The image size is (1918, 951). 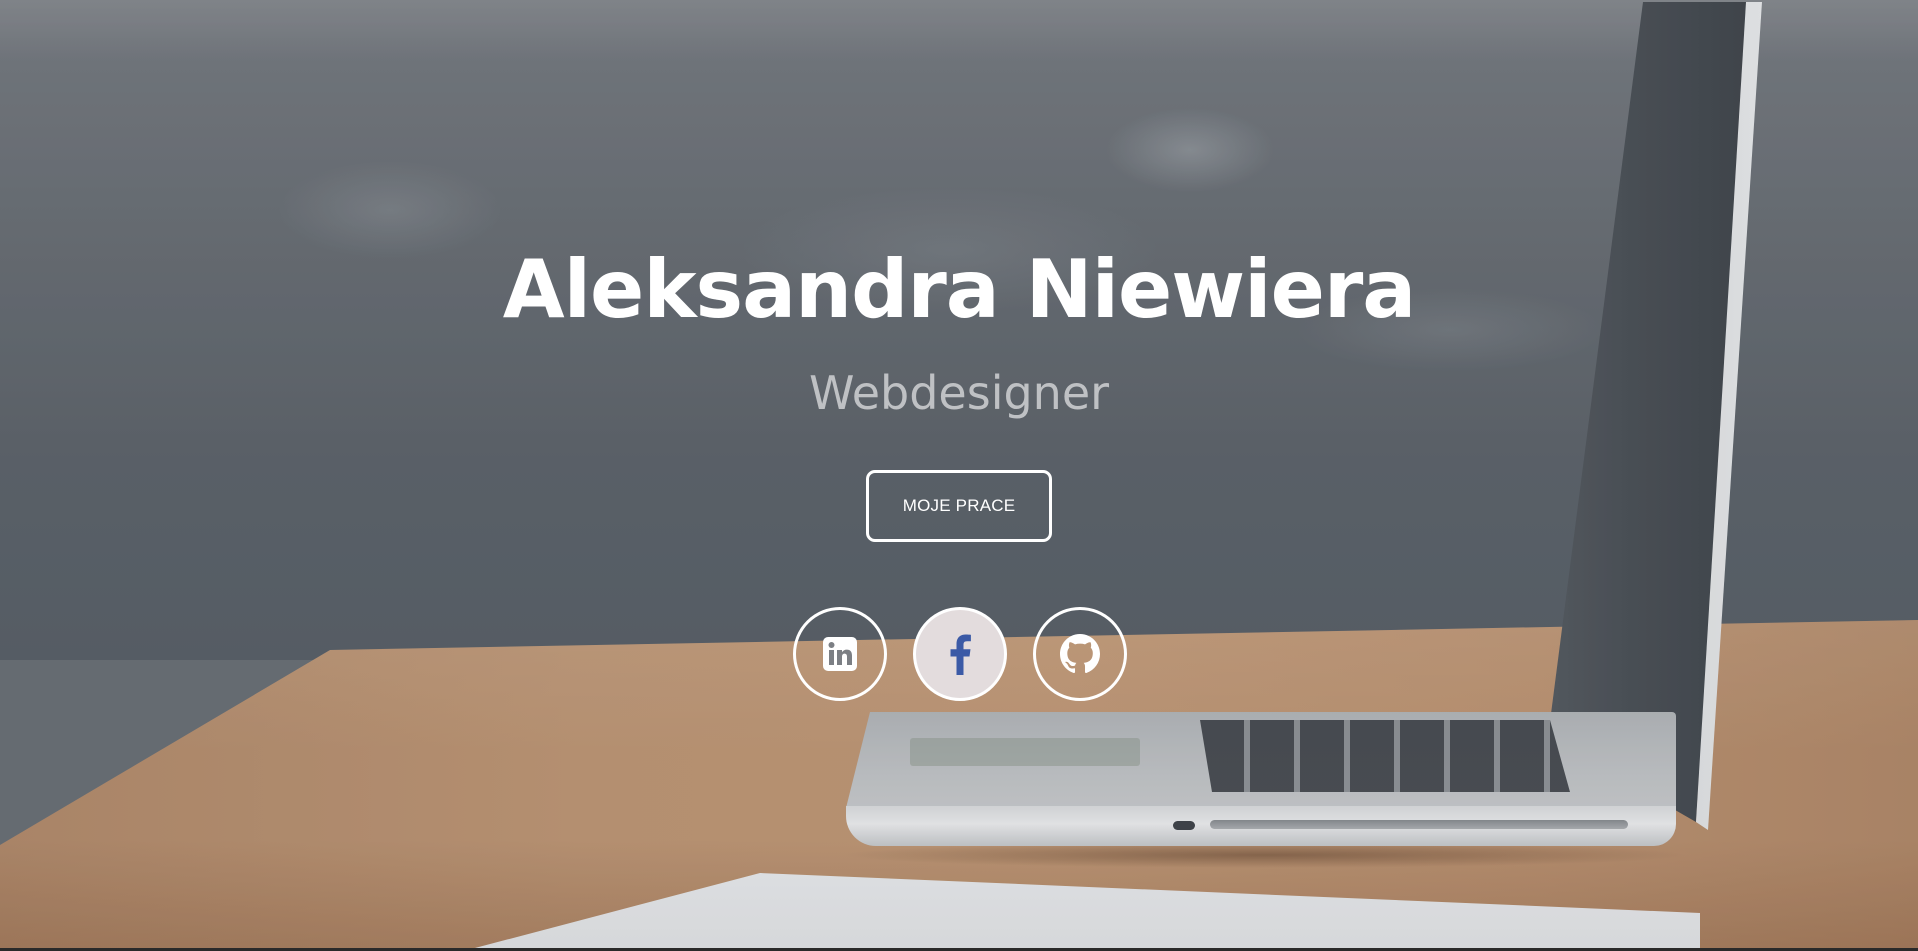 What do you see at coordinates (959, 289) in the screenshot?
I see `hero-name: Aleksandra Niewiera` at bounding box center [959, 289].